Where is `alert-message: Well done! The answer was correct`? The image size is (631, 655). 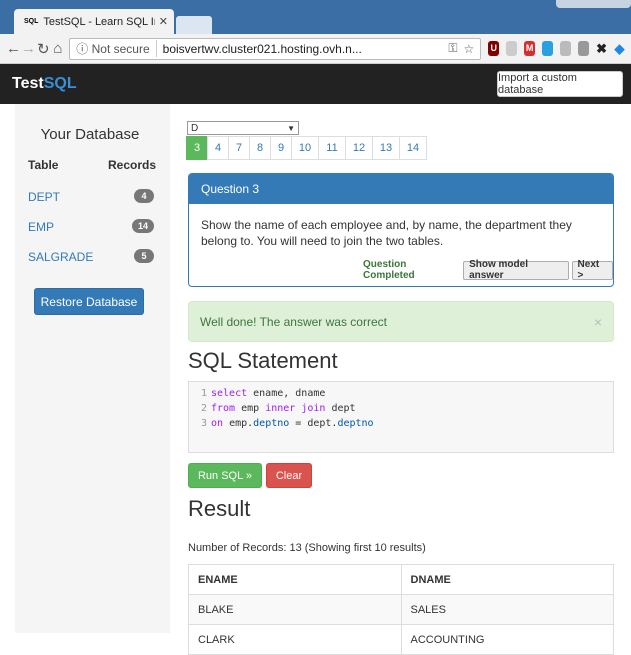 alert-message: Well done! The answer was correct is located at coordinates (293, 321).